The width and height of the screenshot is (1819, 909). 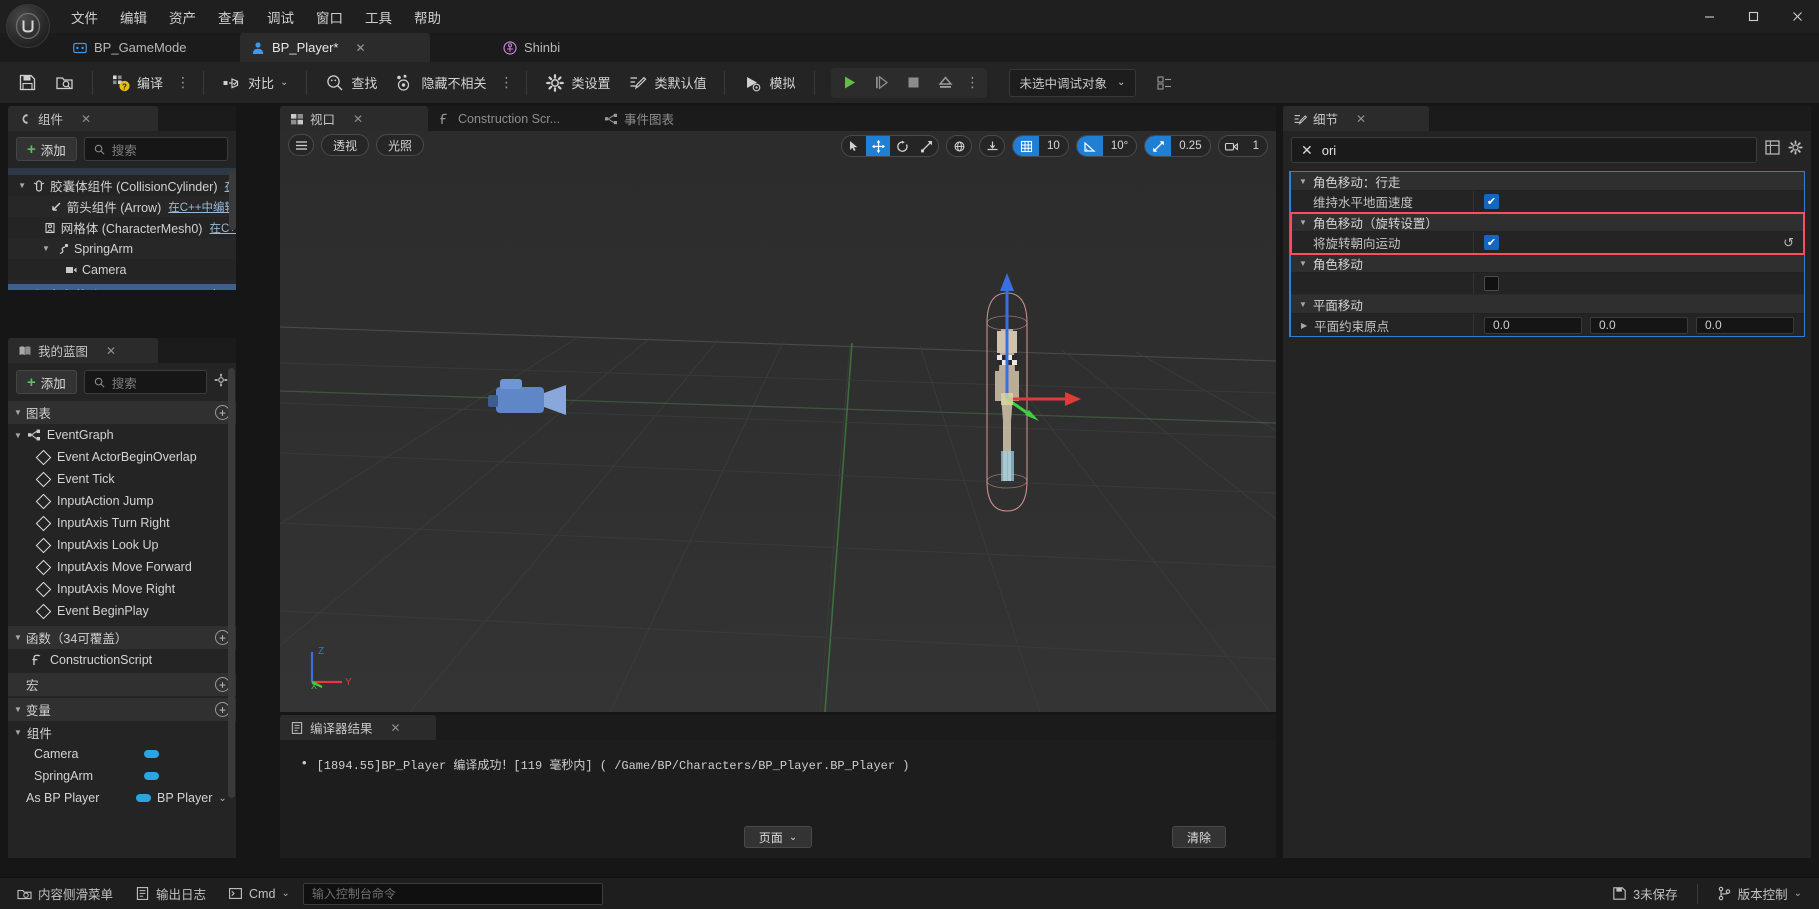 I want to click on select-tool-button, so click(x=854, y=146).